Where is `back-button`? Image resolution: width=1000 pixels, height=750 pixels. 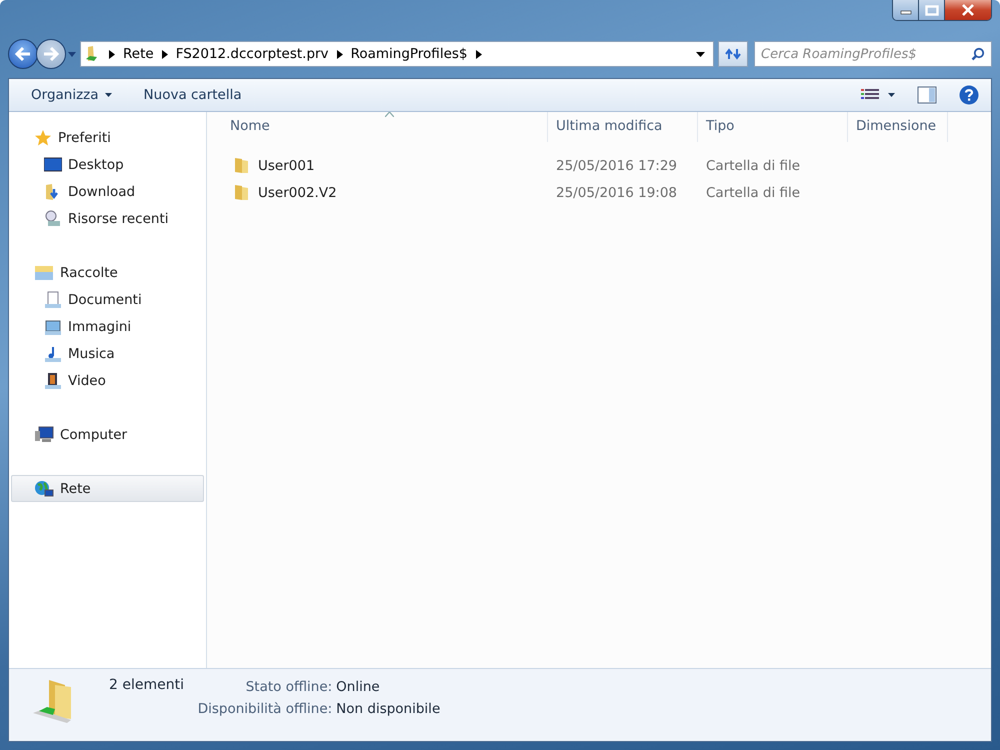 back-button is located at coordinates (23, 54).